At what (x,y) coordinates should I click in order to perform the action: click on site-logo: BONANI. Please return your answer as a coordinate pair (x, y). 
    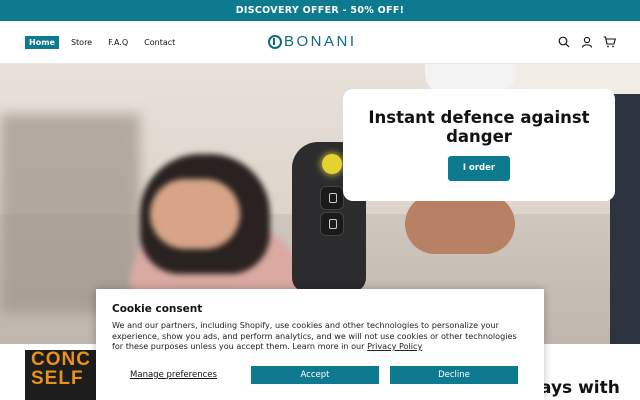
    Looking at the image, I should click on (312, 41).